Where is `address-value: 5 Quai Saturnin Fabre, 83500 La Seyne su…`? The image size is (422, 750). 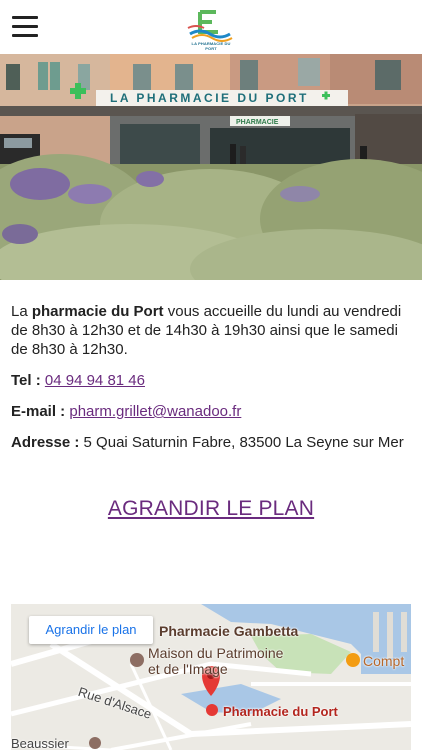
address-value: 5 Quai Saturnin Fabre, 83500 La Seyne su… is located at coordinates (243, 442).